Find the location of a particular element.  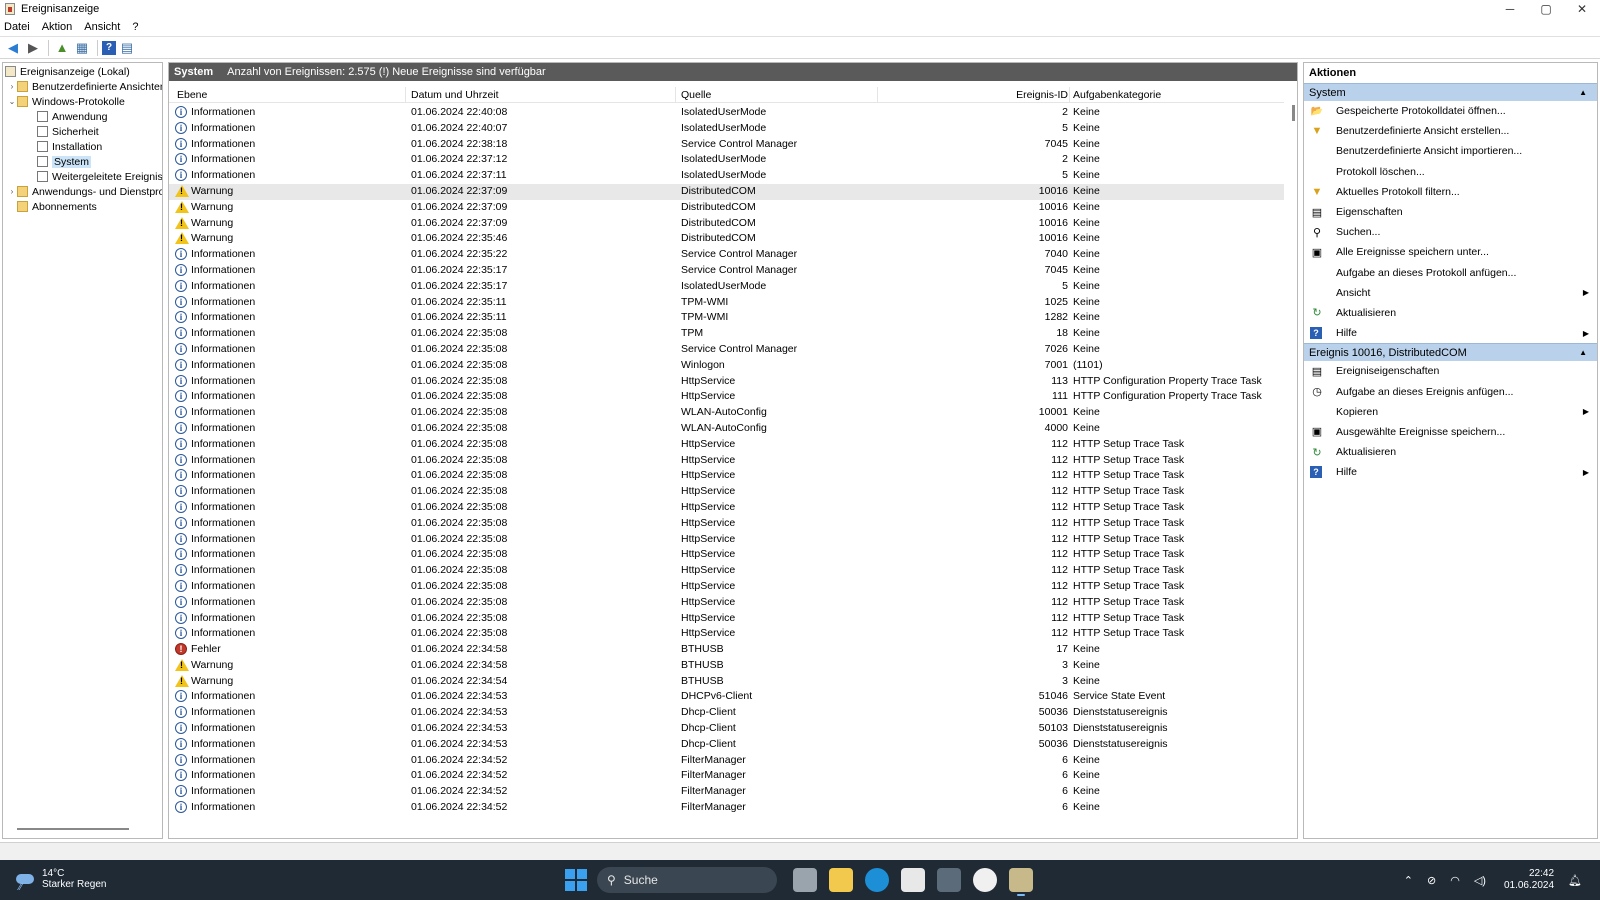

menu-aktion: Aktion is located at coordinates (57, 27).